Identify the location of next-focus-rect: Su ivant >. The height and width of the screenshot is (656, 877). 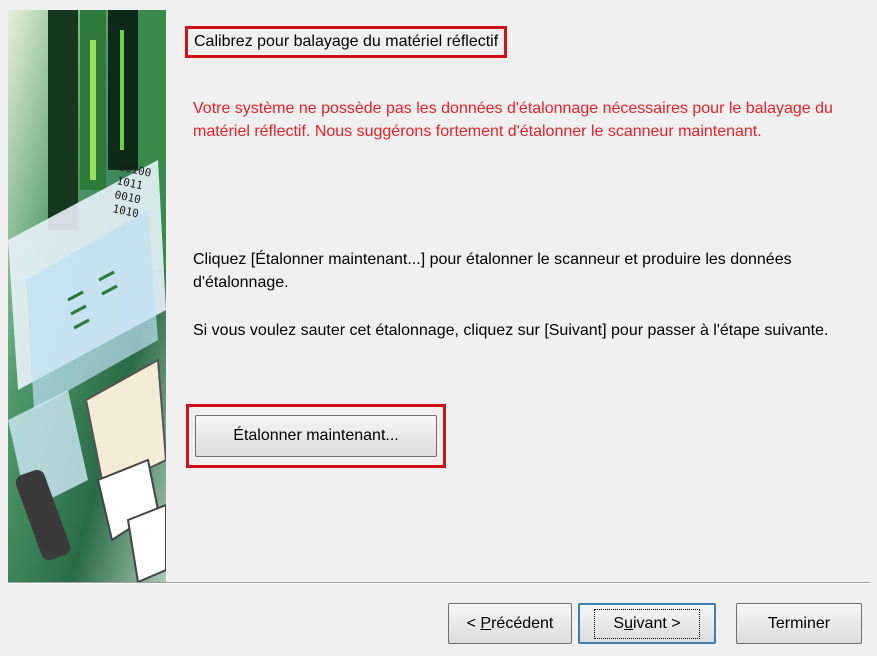
(647, 623).